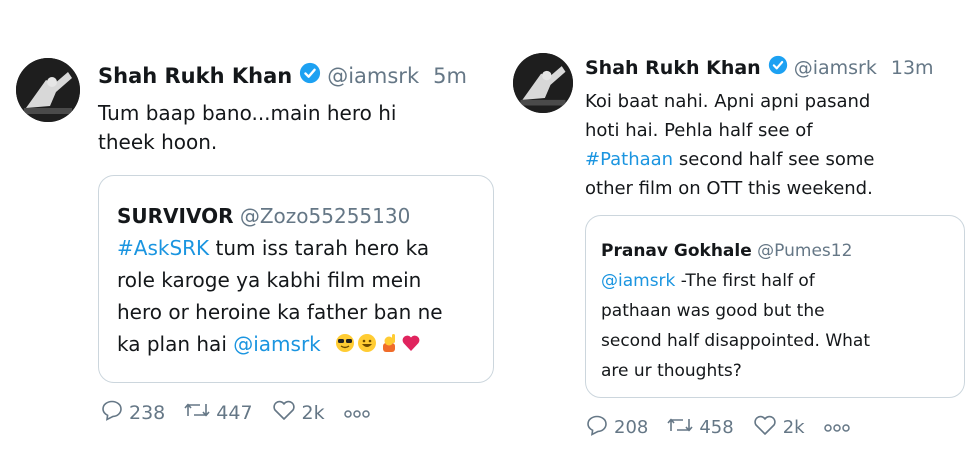  Describe the element at coordinates (158, 142) in the screenshot. I see `tweet-text-line: theek hoon.` at that location.